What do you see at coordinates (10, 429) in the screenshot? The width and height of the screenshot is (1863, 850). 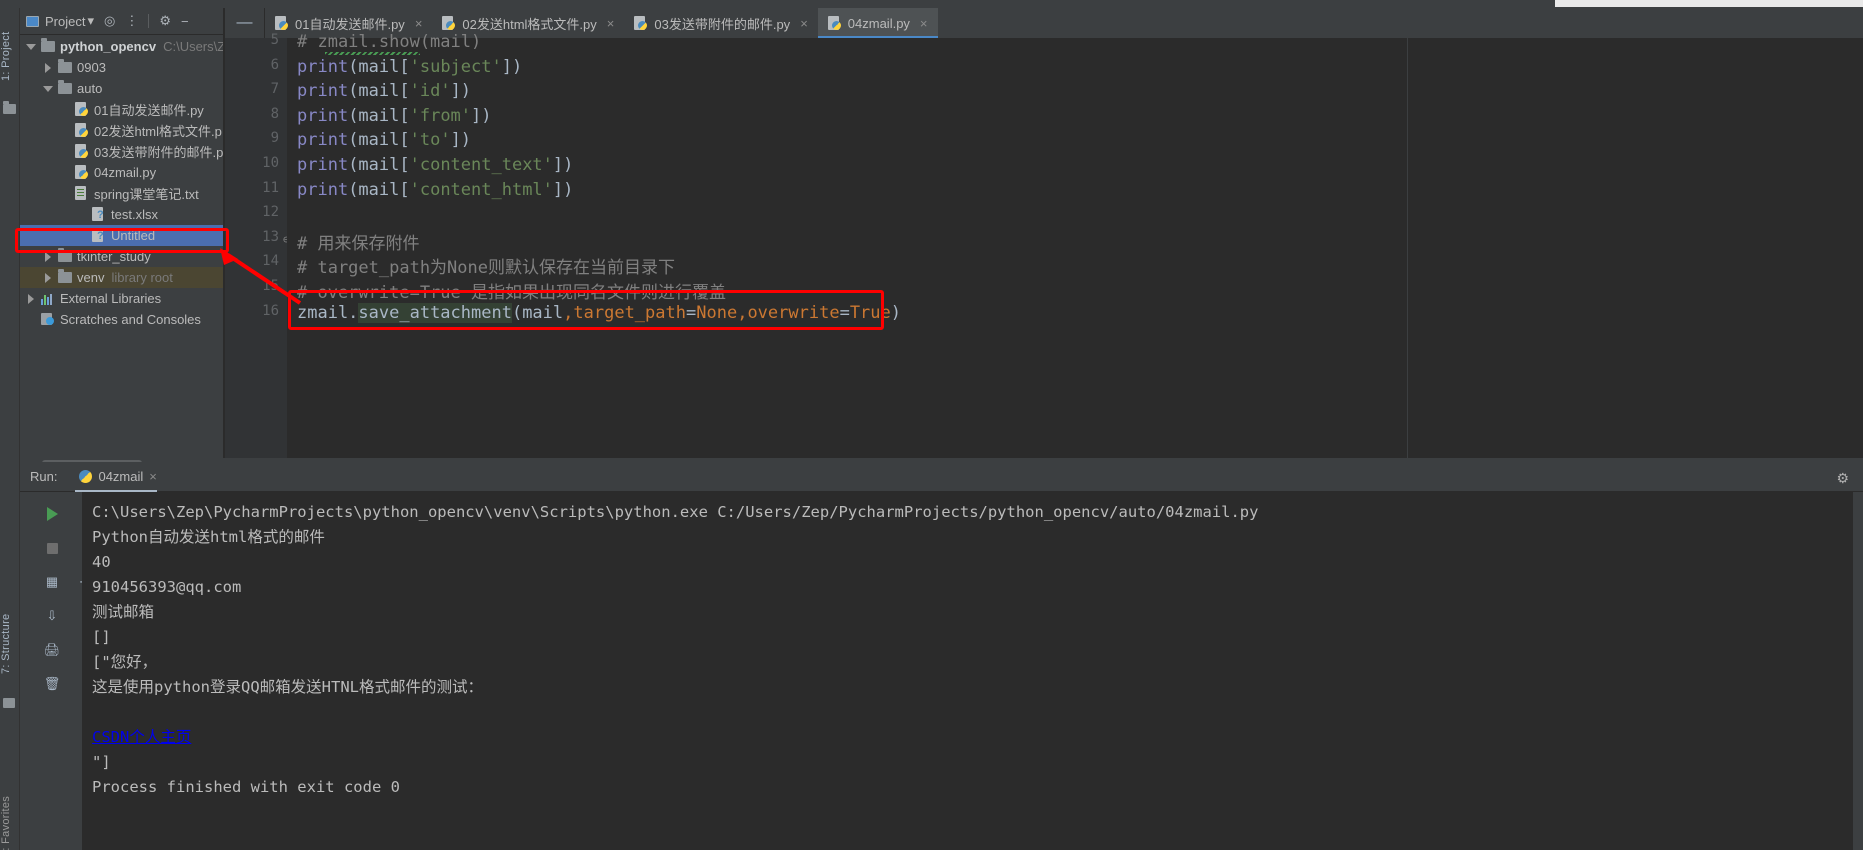 I see `left-tool-strip: 1: Project 7: Structure 2: Favorites` at bounding box center [10, 429].